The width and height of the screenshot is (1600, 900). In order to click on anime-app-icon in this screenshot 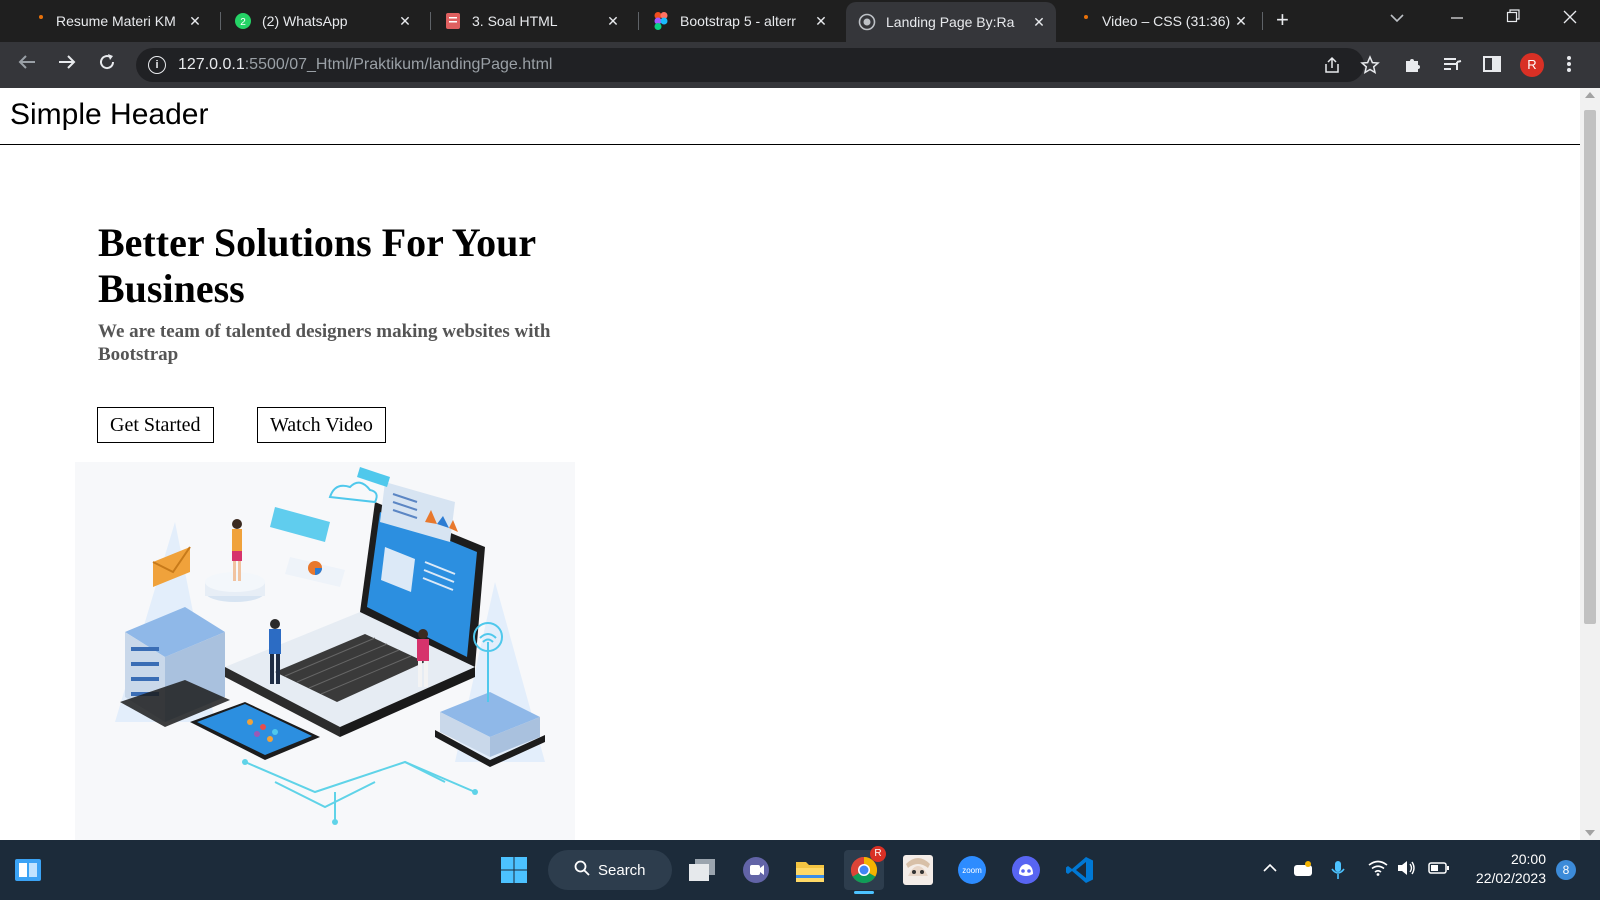, I will do `click(918, 870)`.